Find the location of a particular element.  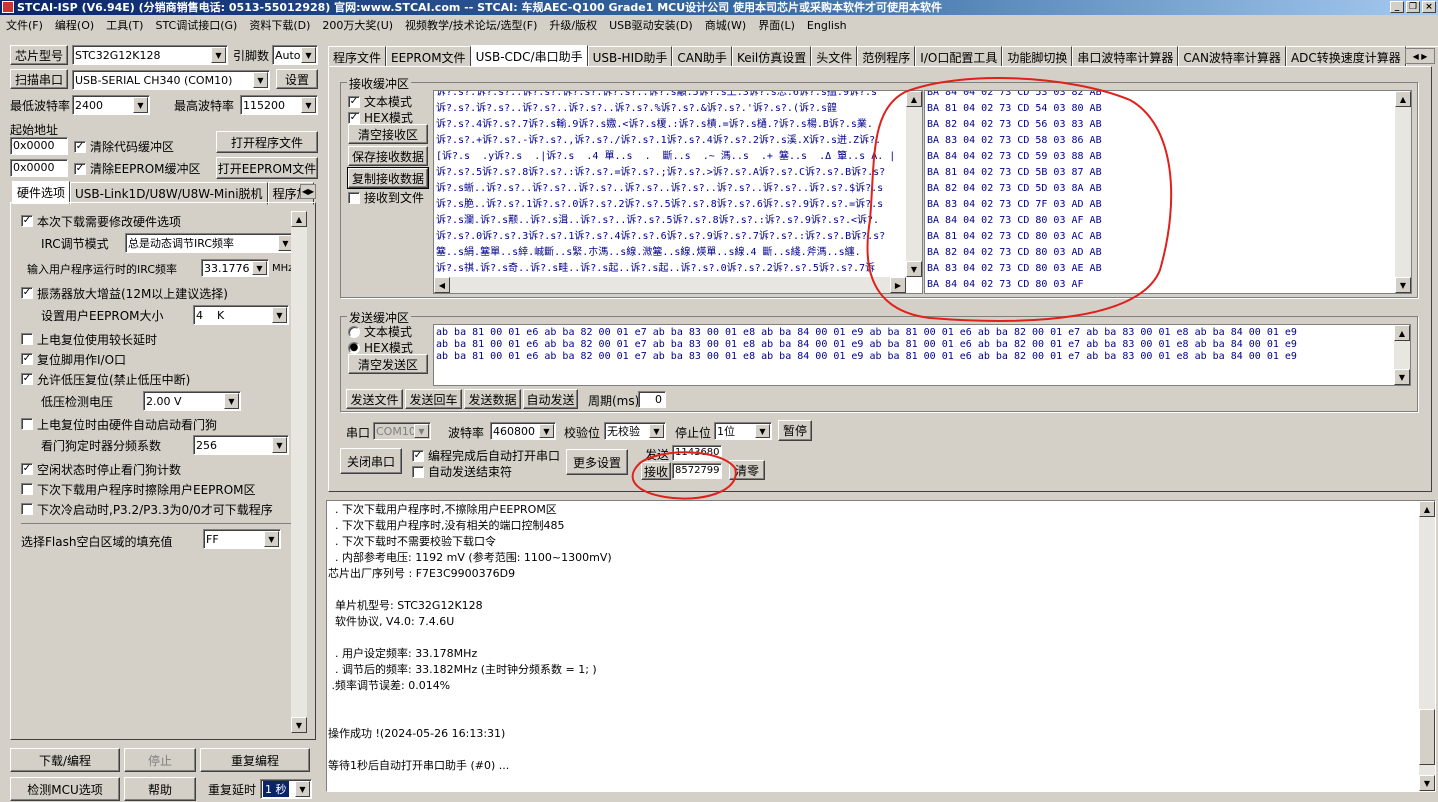

erase-eeprom-checkbox: 下次下载用户程序时擦除用户EEPROM区 is located at coordinates (138, 489).